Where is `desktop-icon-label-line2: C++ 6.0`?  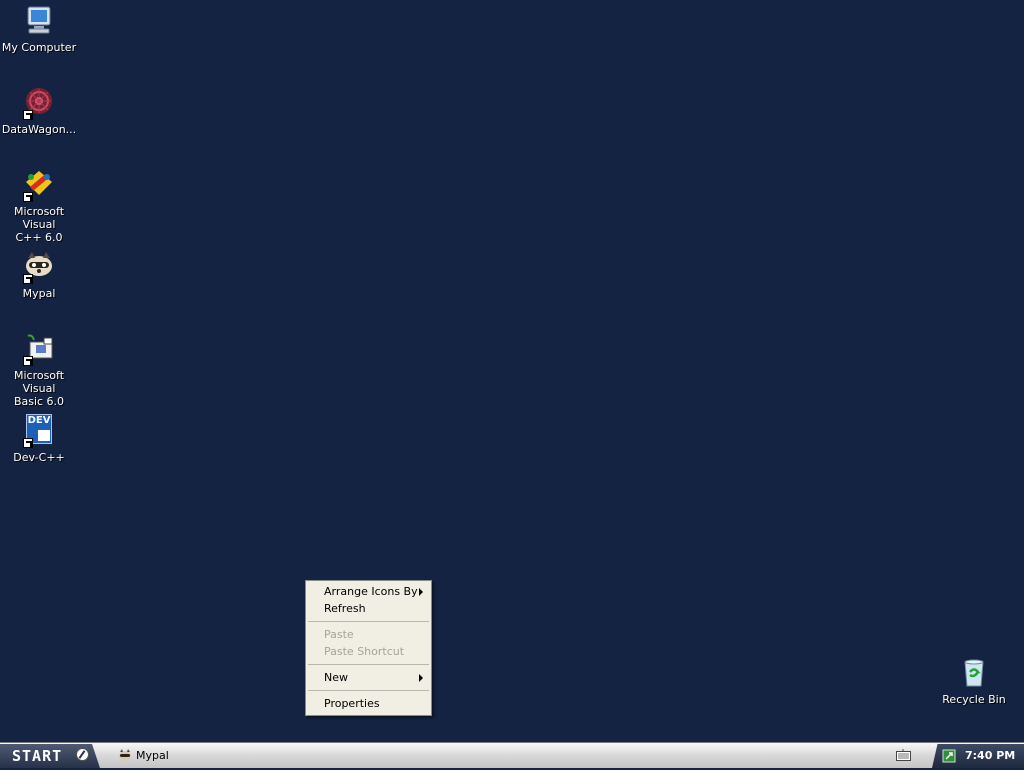
desktop-icon-label-line2: C++ 6.0 is located at coordinates (39, 237).